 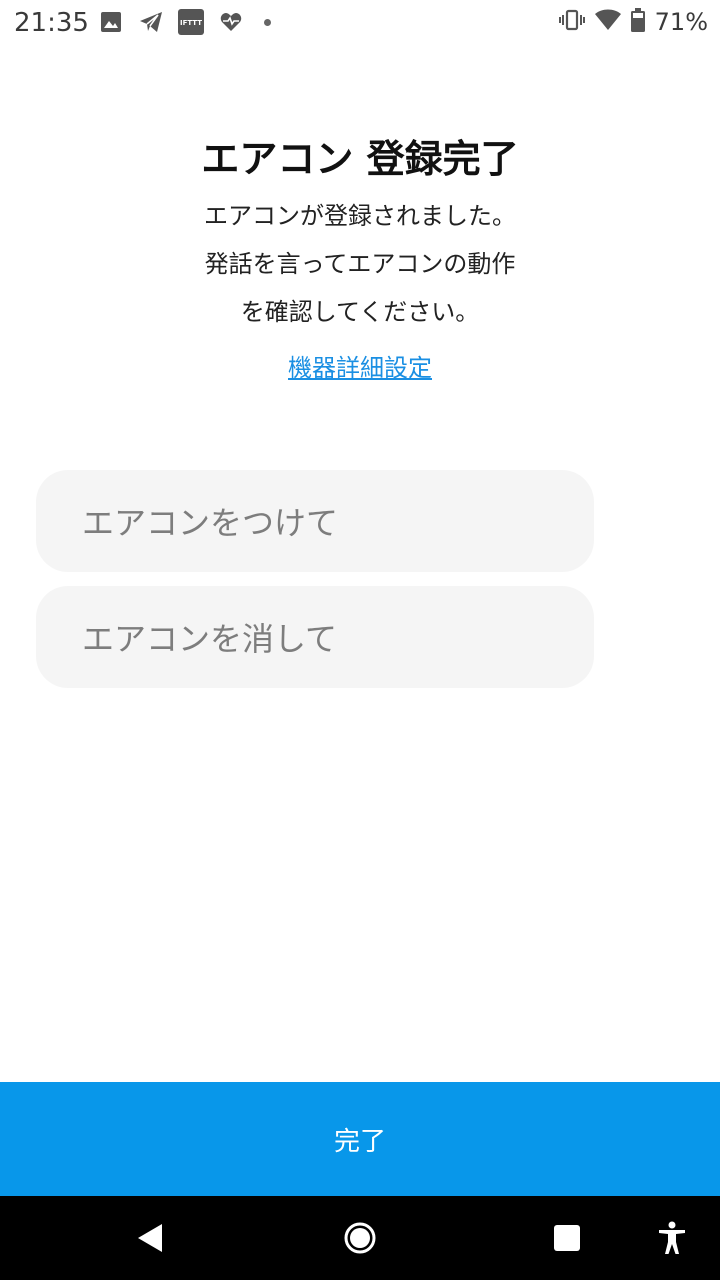 I want to click on page-title: エアコン 登録完了, so click(x=360, y=159).